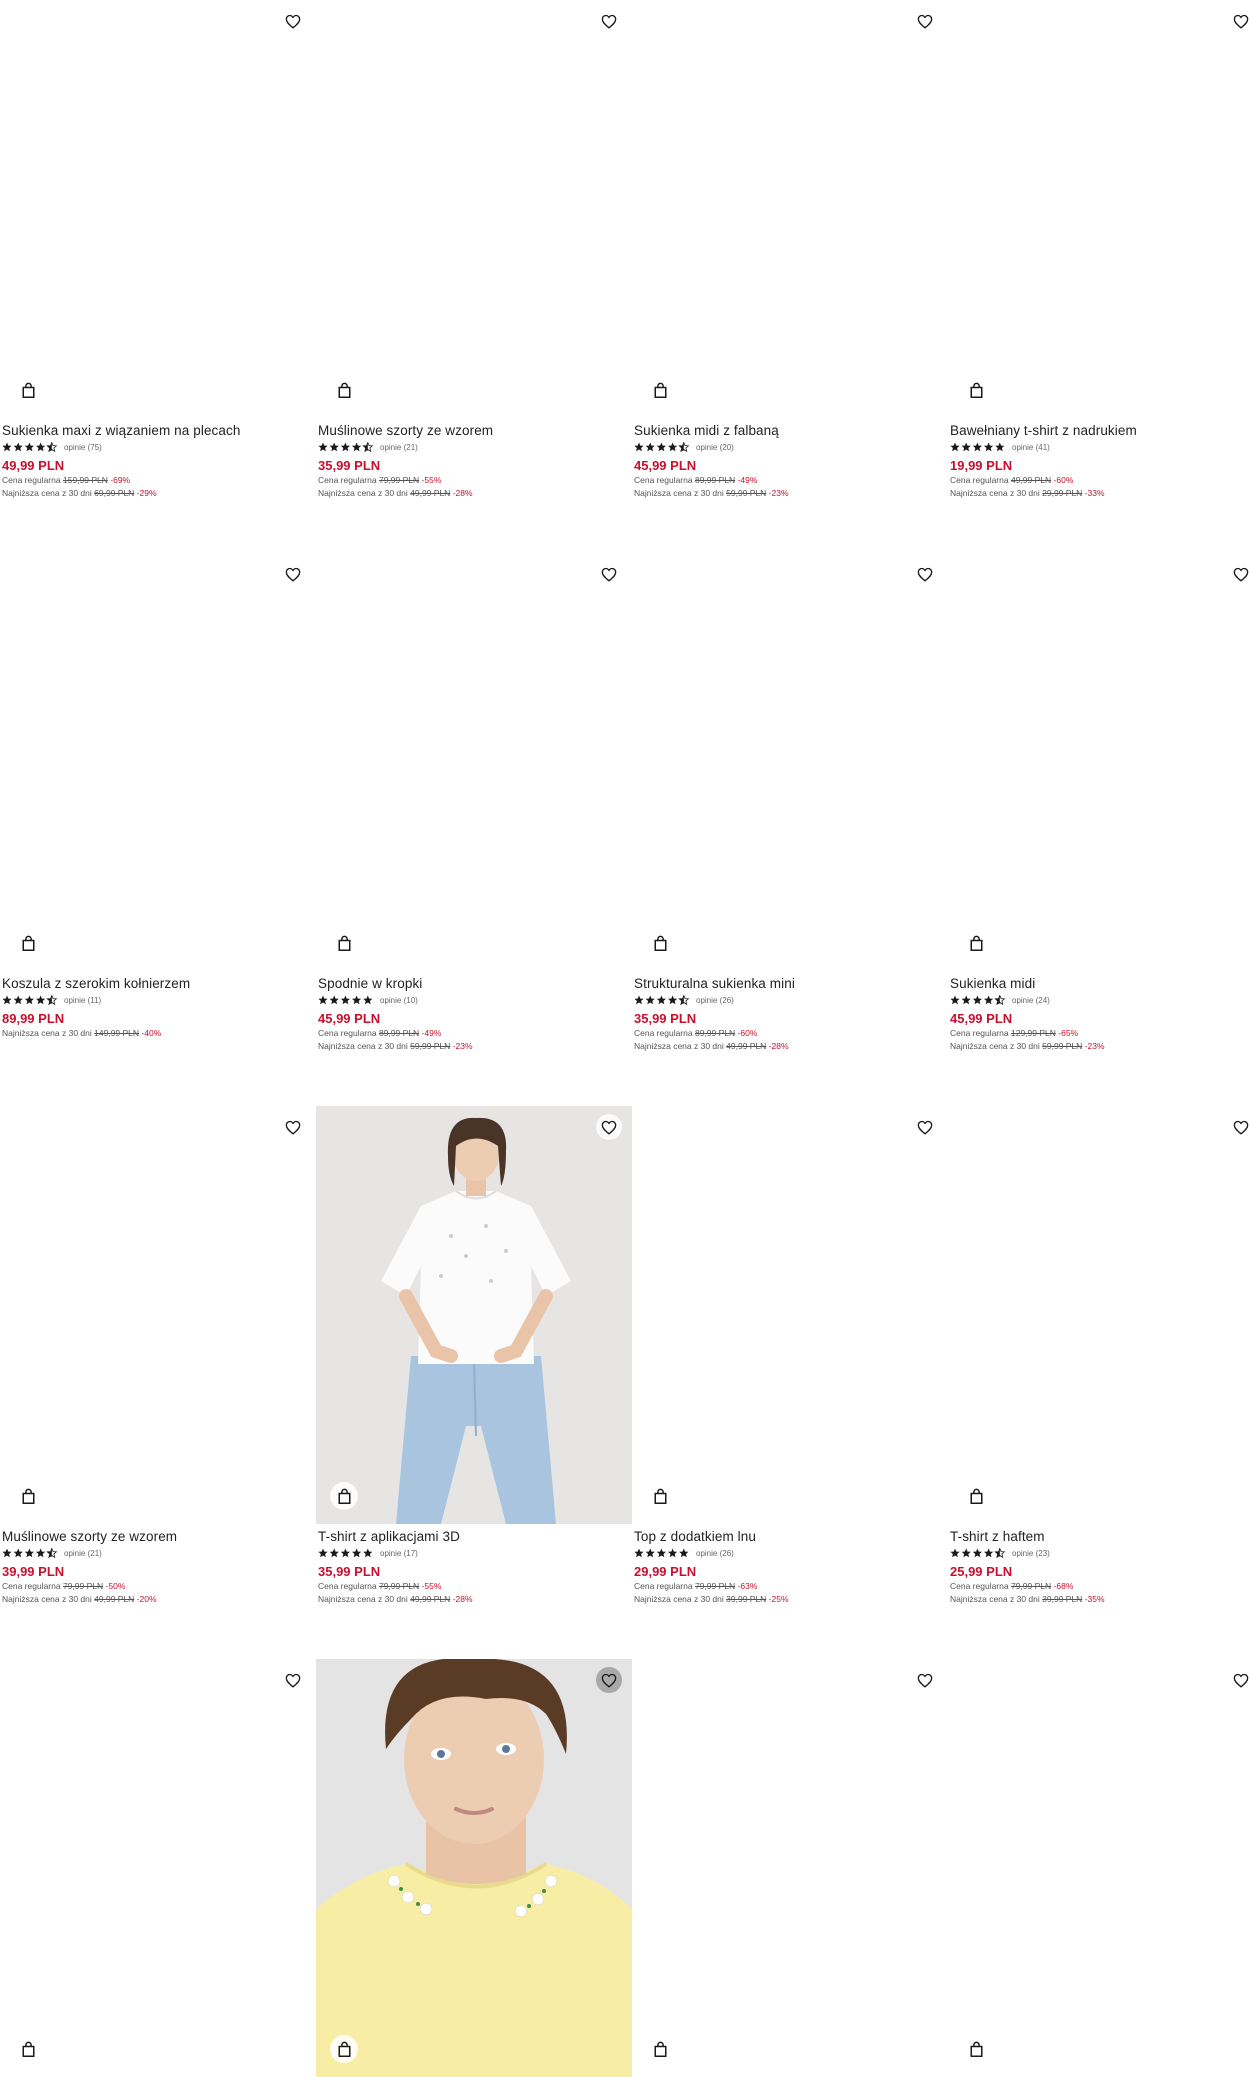 The height and width of the screenshot is (2077, 1250). What do you see at coordinates (117, 1033) in the screenshot?
I see `lowest-price: 149,99 PLN` at bounding box center [117, 1033].